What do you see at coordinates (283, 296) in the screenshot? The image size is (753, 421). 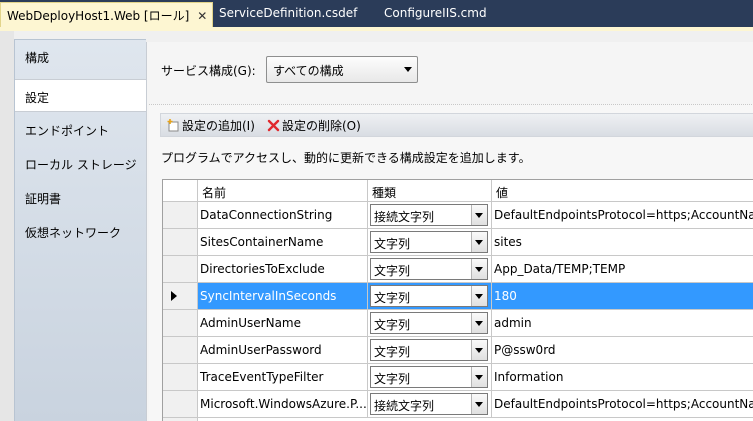 I see `setting-name-cell: SyncIntervalInSeconds` at bounding box center [283, 296].